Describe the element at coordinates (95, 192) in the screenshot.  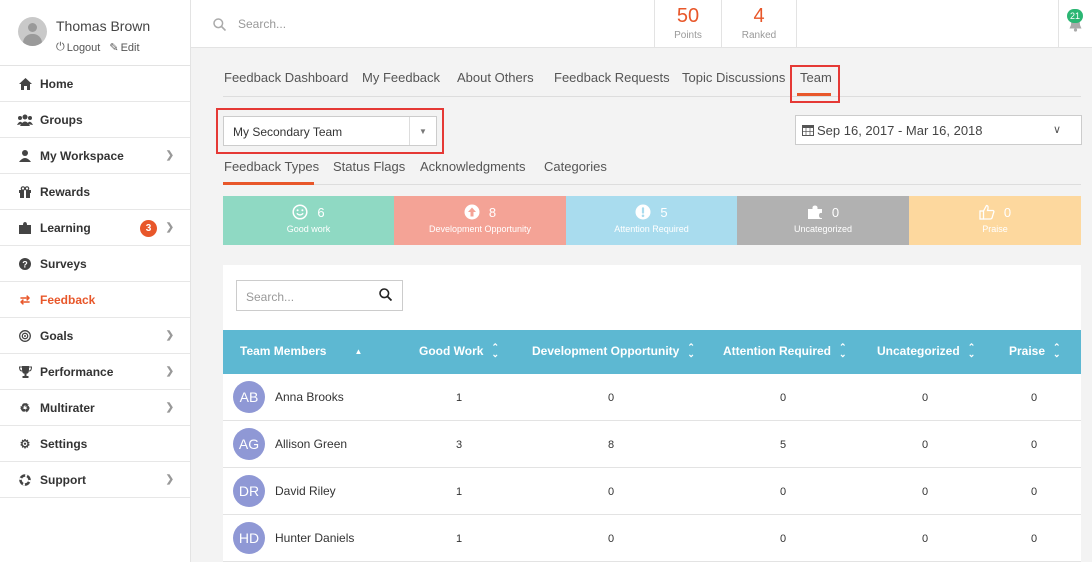
I see `sidebar-item-rewards: Rewards` at that location.